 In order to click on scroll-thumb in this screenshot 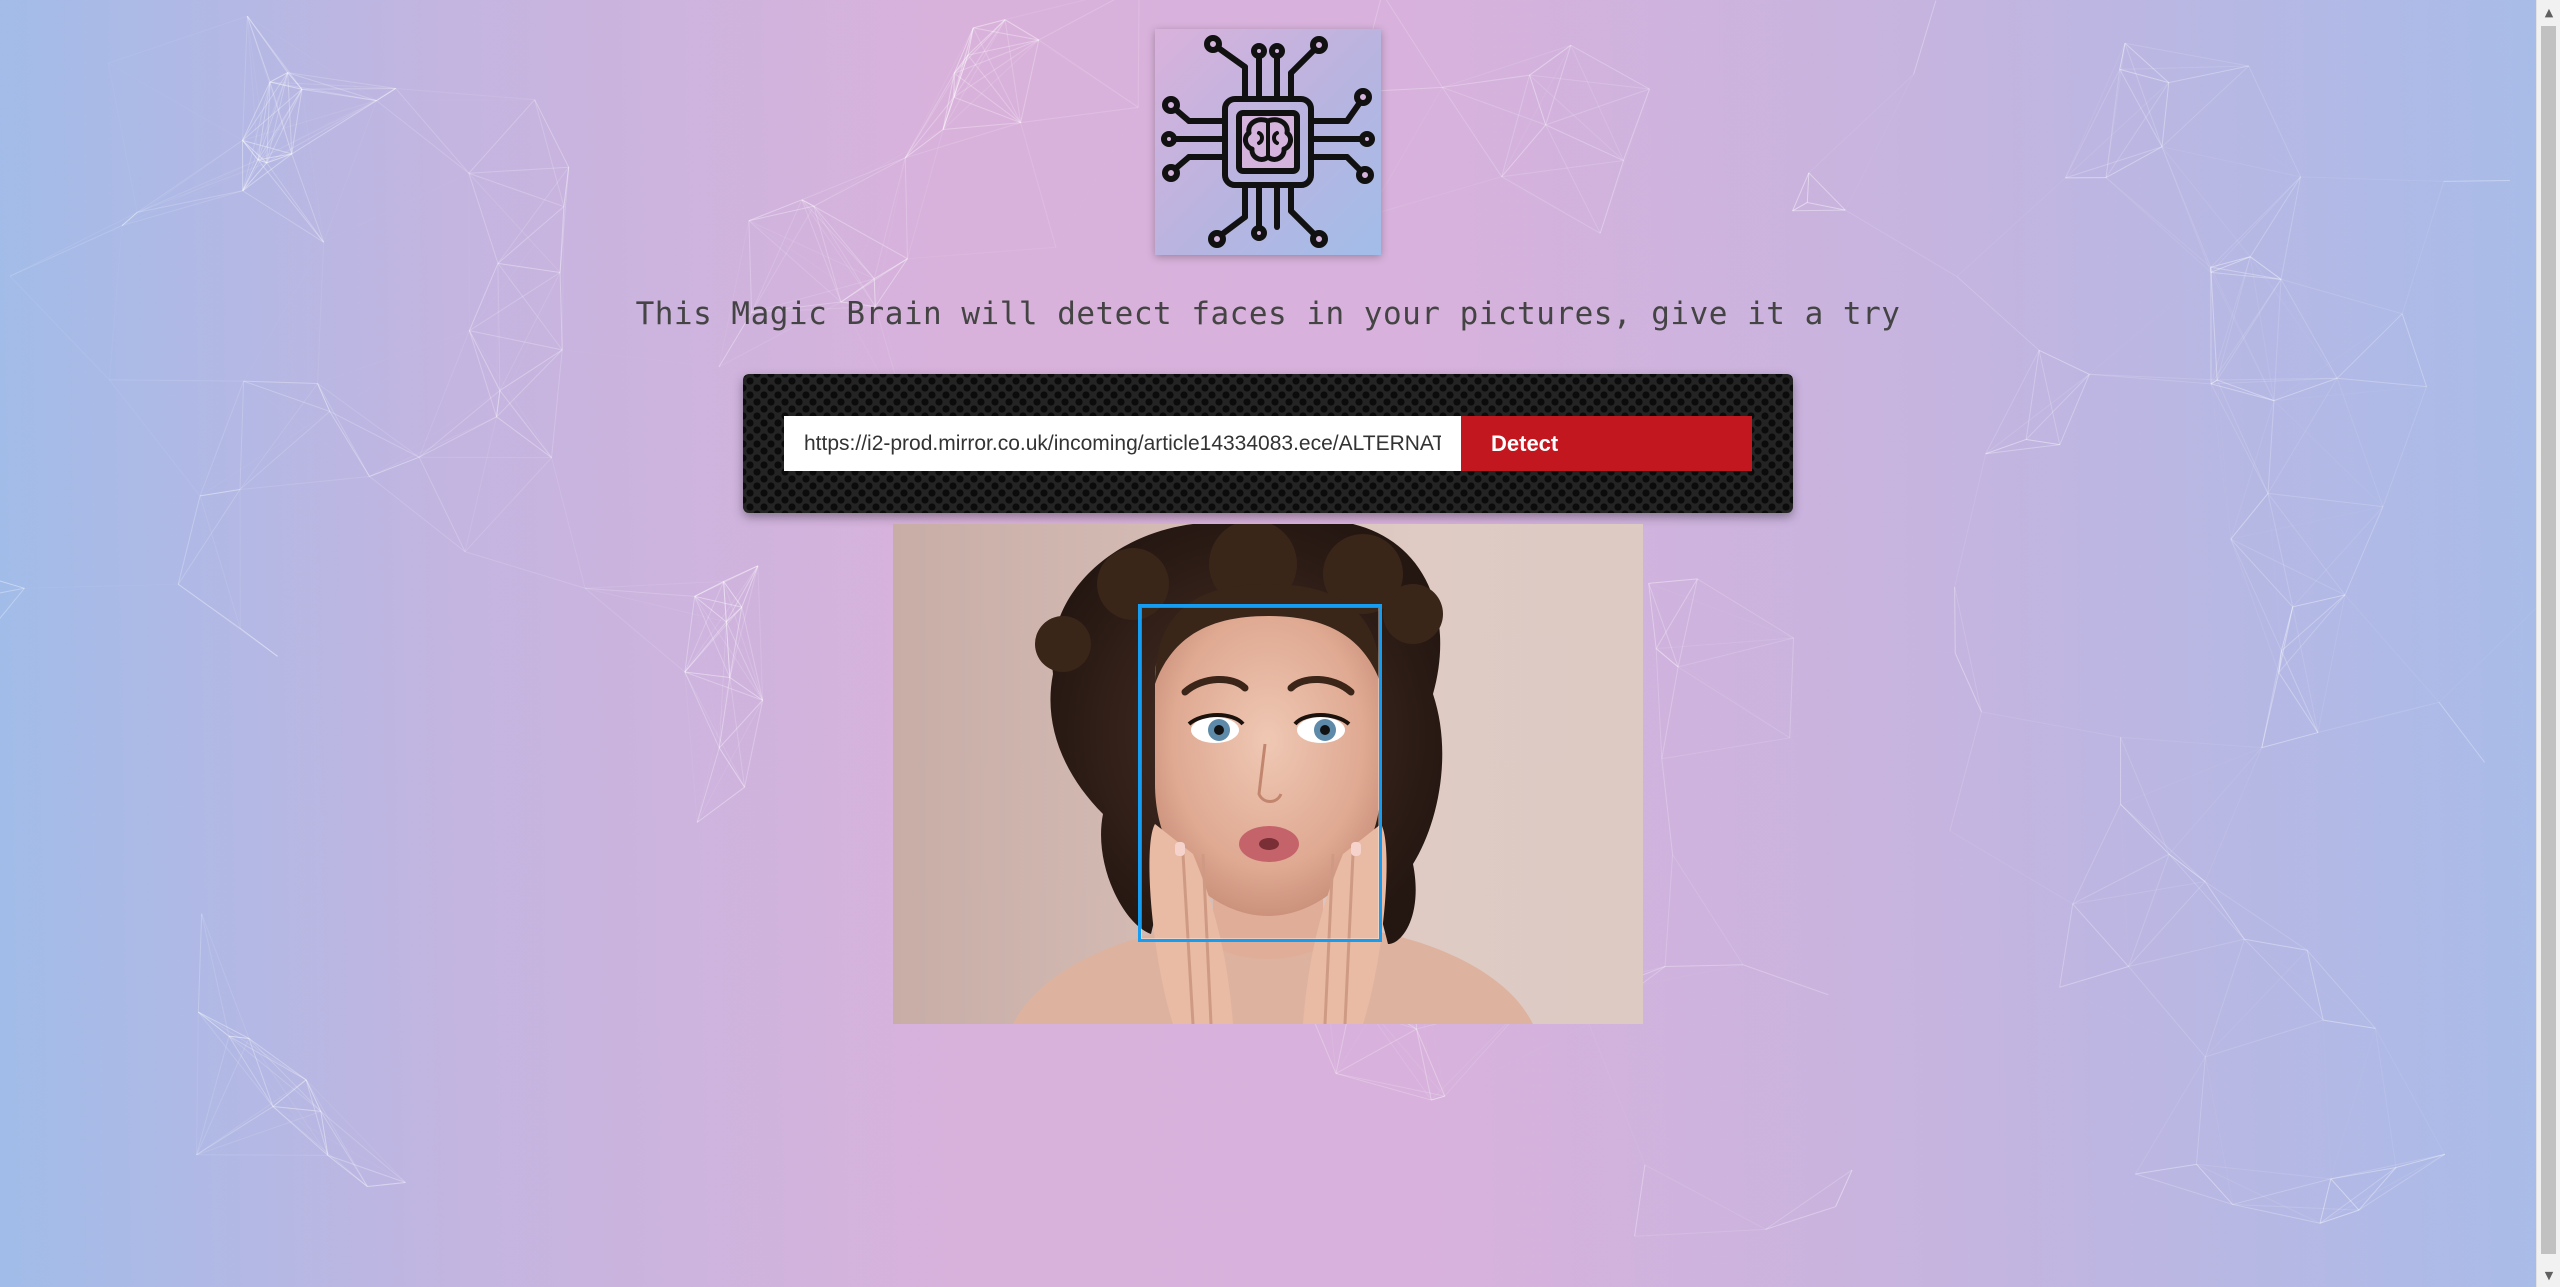, I will do `click(2548, 640)`.